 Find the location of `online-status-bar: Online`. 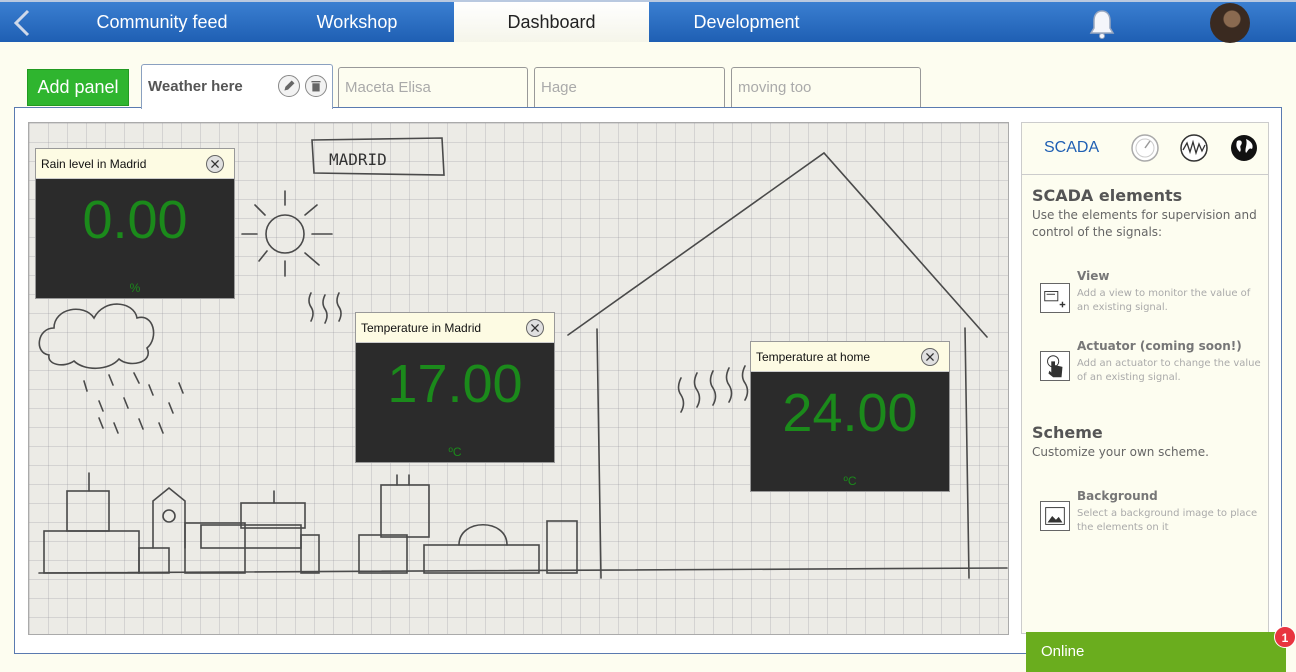

online-status-bar: Online is located at coordinates (1156, 652).